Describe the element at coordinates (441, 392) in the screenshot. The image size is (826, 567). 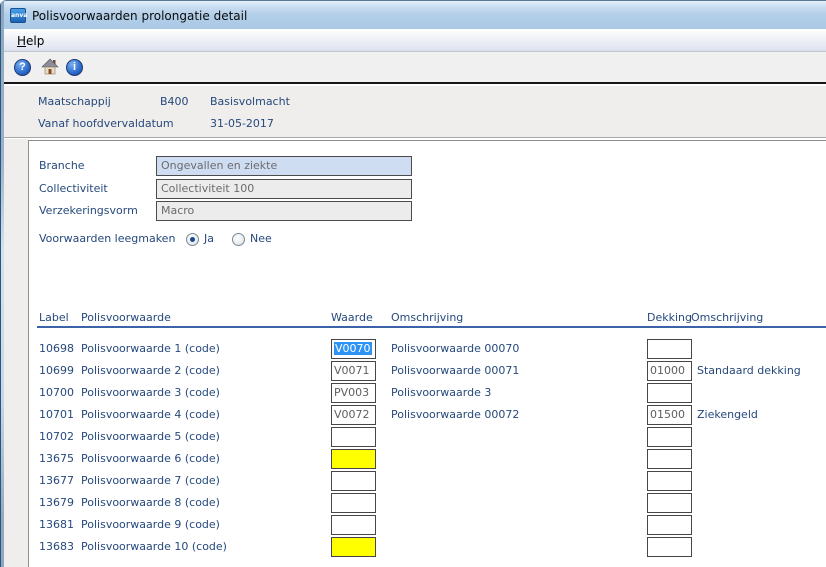
I see `row-omschrijving: Polisvoorwaarde 3` at that location.